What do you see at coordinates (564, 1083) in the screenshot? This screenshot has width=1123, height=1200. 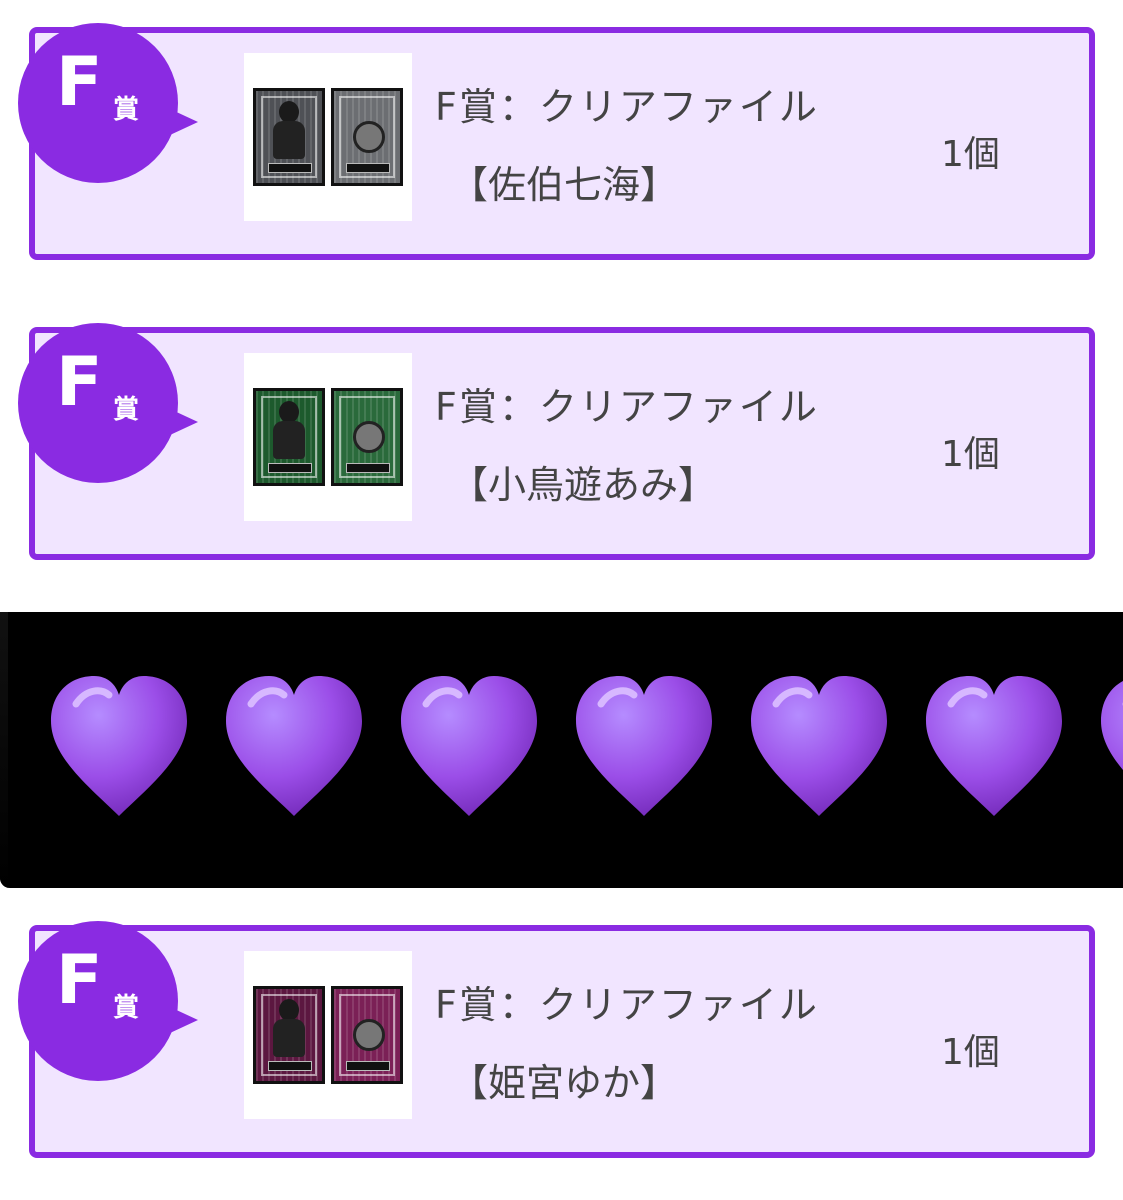 I see `prize-member-name: 【姫宮ゆか】` at bounding box center [564, 1083].